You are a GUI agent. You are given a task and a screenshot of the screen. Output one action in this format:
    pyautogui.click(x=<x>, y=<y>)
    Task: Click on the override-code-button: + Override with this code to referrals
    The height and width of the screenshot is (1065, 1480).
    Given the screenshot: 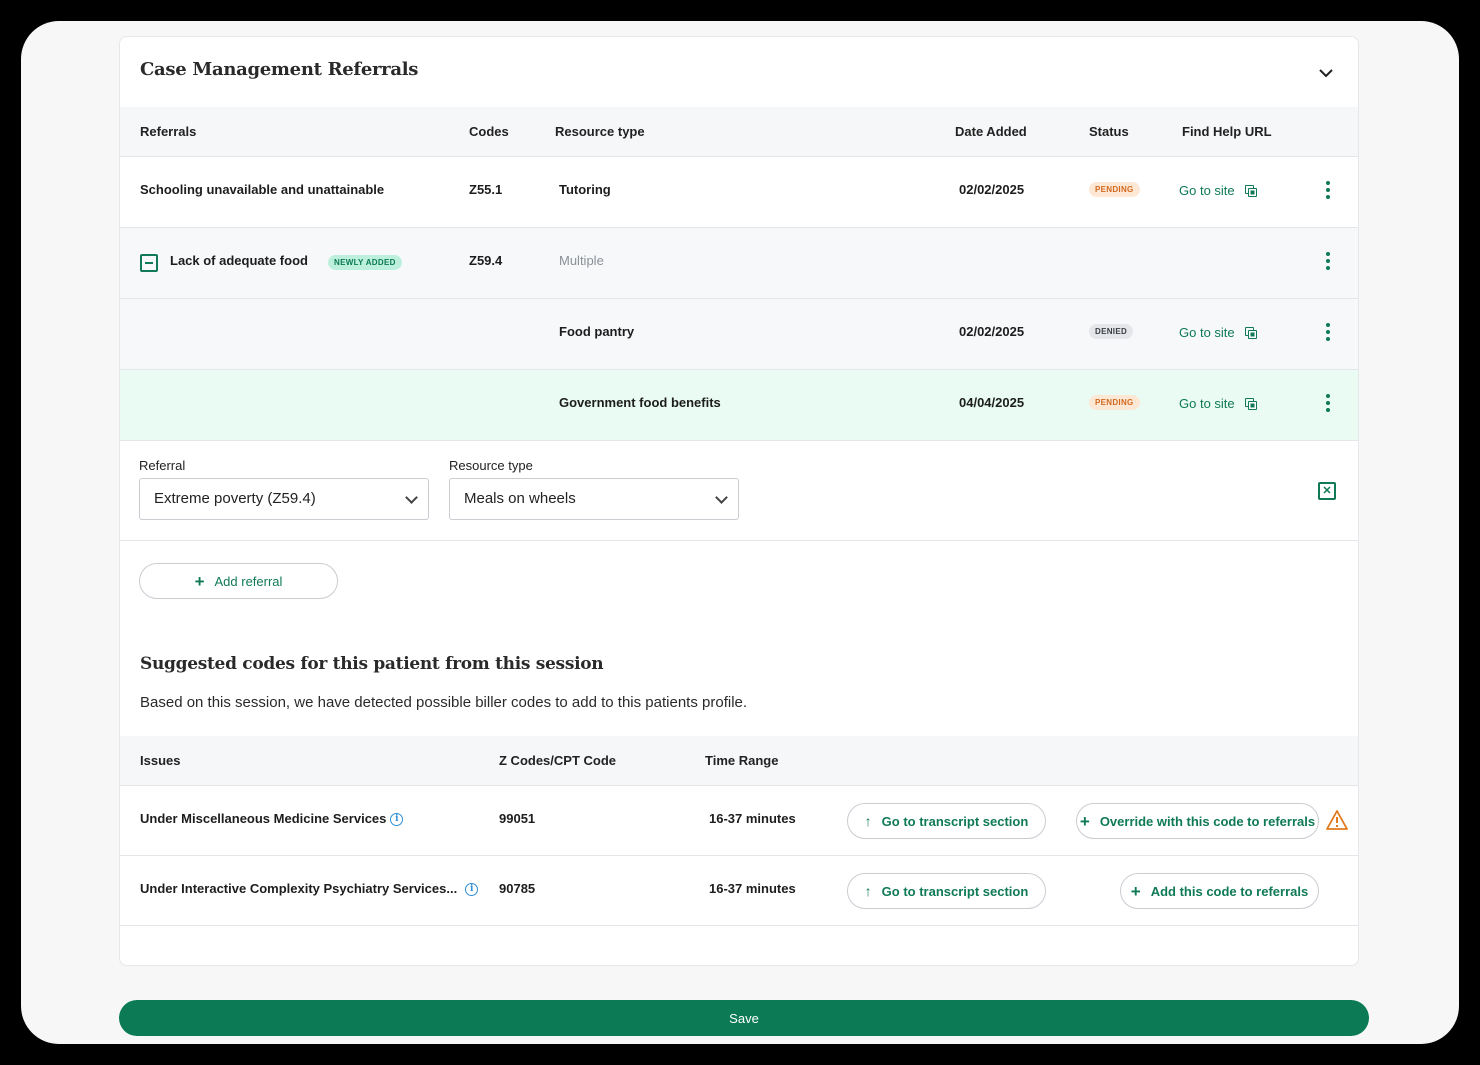 What is the action you would take?
    pyautogui.click(x=1197, y=821)
    